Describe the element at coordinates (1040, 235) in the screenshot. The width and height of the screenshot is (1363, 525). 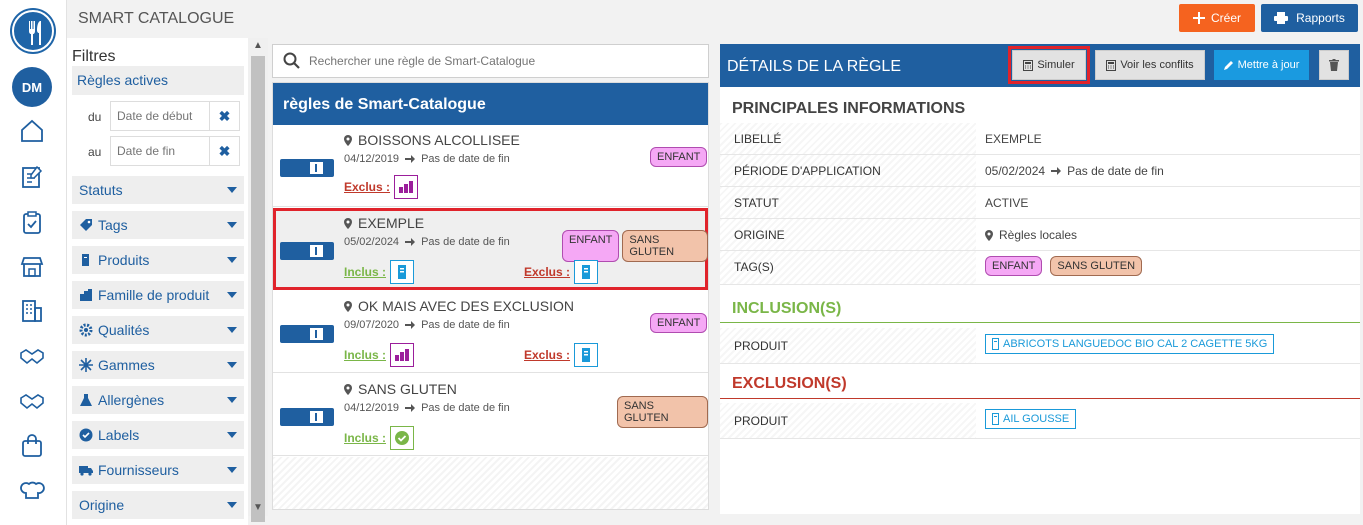
I see `detail-row-origine: ORIGINE Règles locales` at that location.